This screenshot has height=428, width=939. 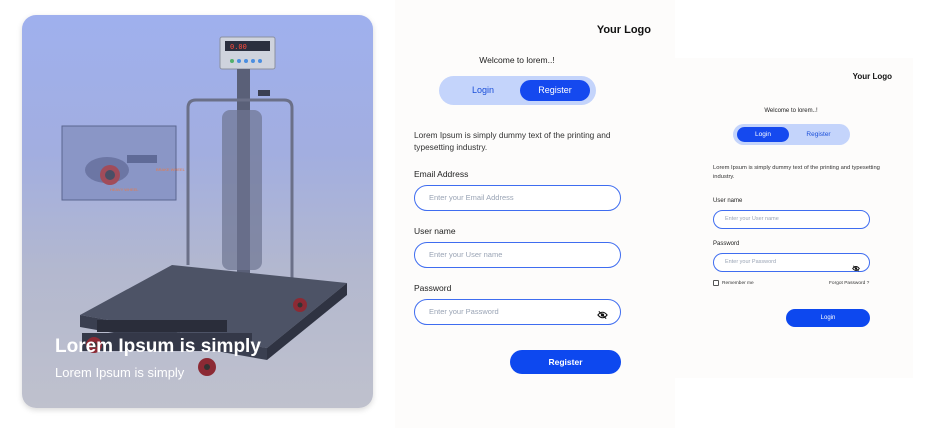 What do you see at coordinates (517, 255) in the screenshot?
I see `username-field: Enter your User name` at bounding box center [517, 255].